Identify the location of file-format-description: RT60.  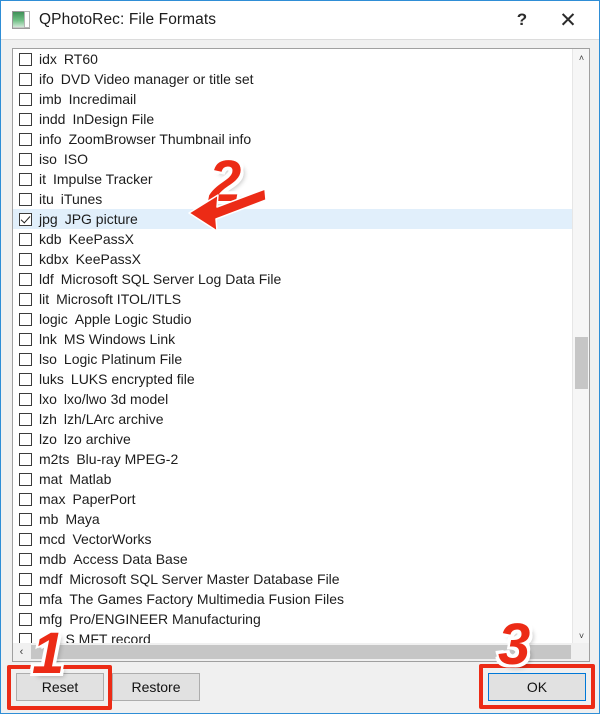
(80, 59).